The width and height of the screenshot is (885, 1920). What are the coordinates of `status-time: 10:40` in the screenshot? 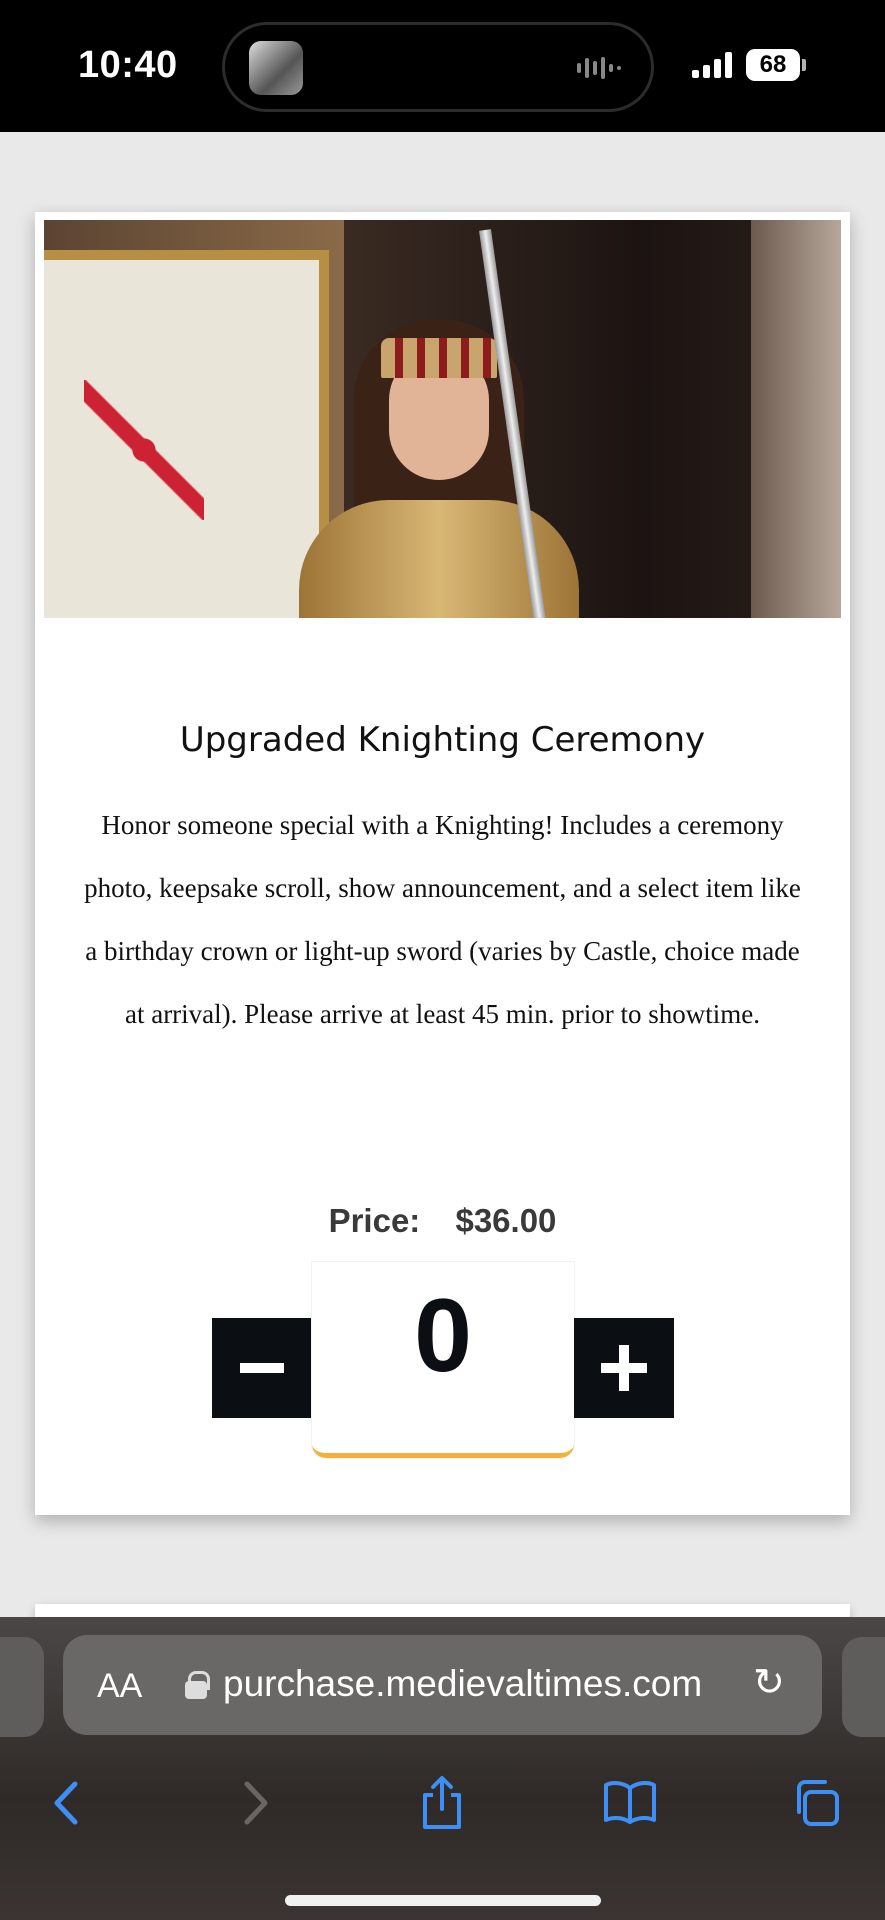 It's located at (128, 65).